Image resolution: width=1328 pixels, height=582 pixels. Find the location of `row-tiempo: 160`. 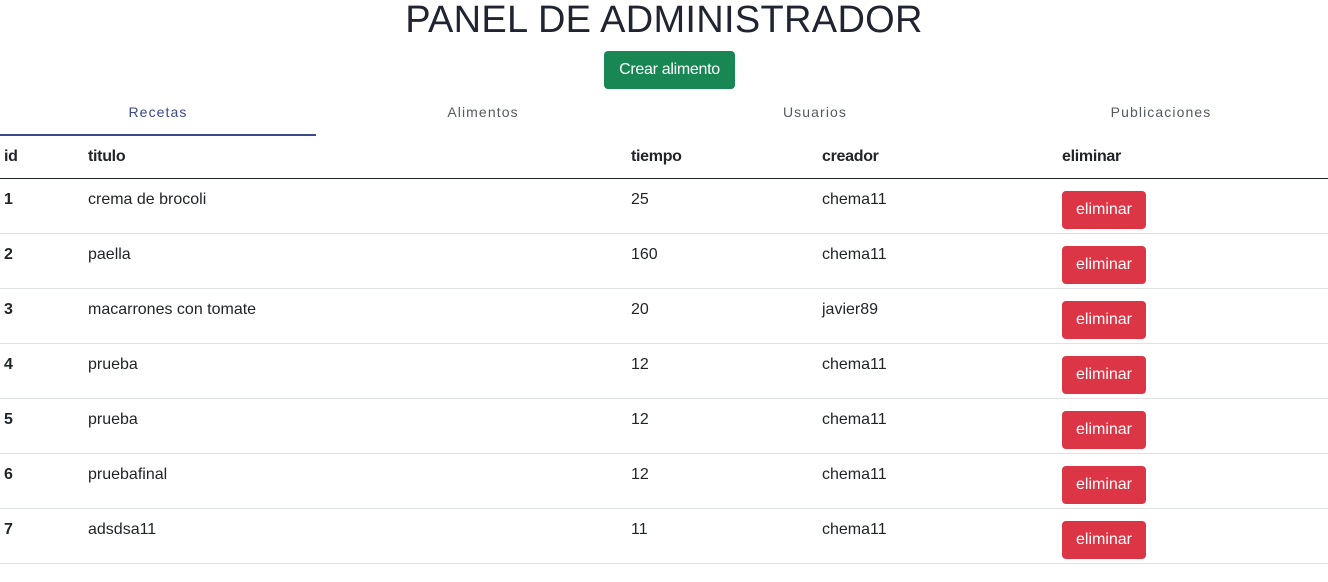

row-tiempo: 160 is located at coordinates (722, 261).